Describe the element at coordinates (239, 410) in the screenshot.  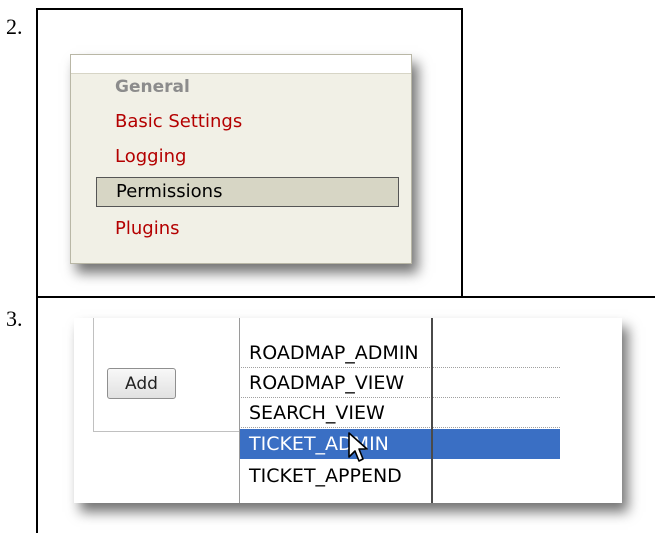
I see `list-border-left` at that location.